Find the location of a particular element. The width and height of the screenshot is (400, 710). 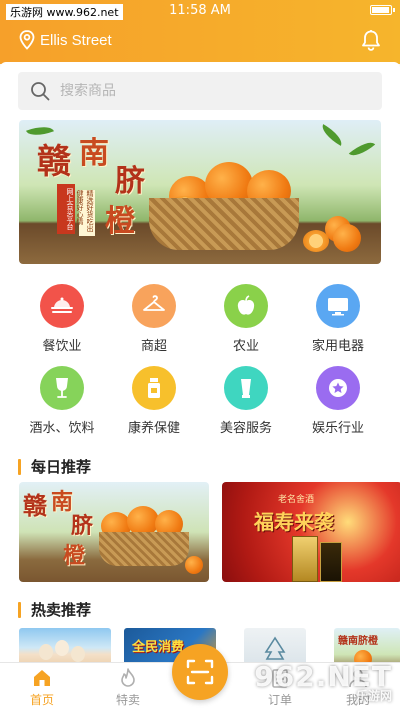

search-icon is located at coordinates (40, 91).